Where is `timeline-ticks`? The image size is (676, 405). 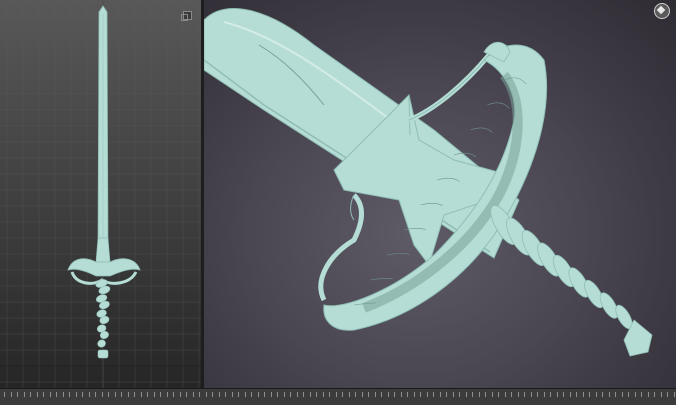 timeline-ticks is located at coordinates (338, 396).